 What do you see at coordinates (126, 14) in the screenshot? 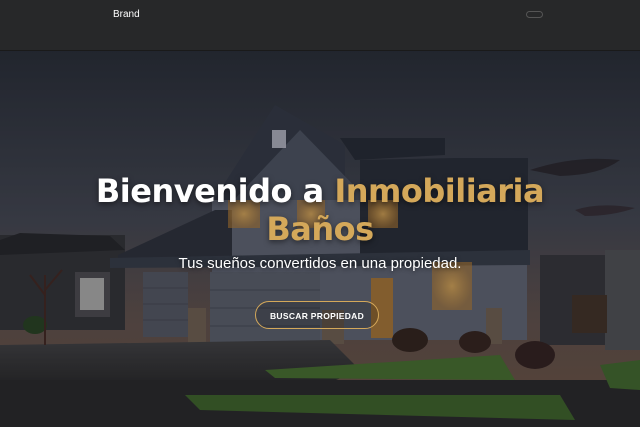
I see `brand-link: Brand` at bounding box center [126, 14].